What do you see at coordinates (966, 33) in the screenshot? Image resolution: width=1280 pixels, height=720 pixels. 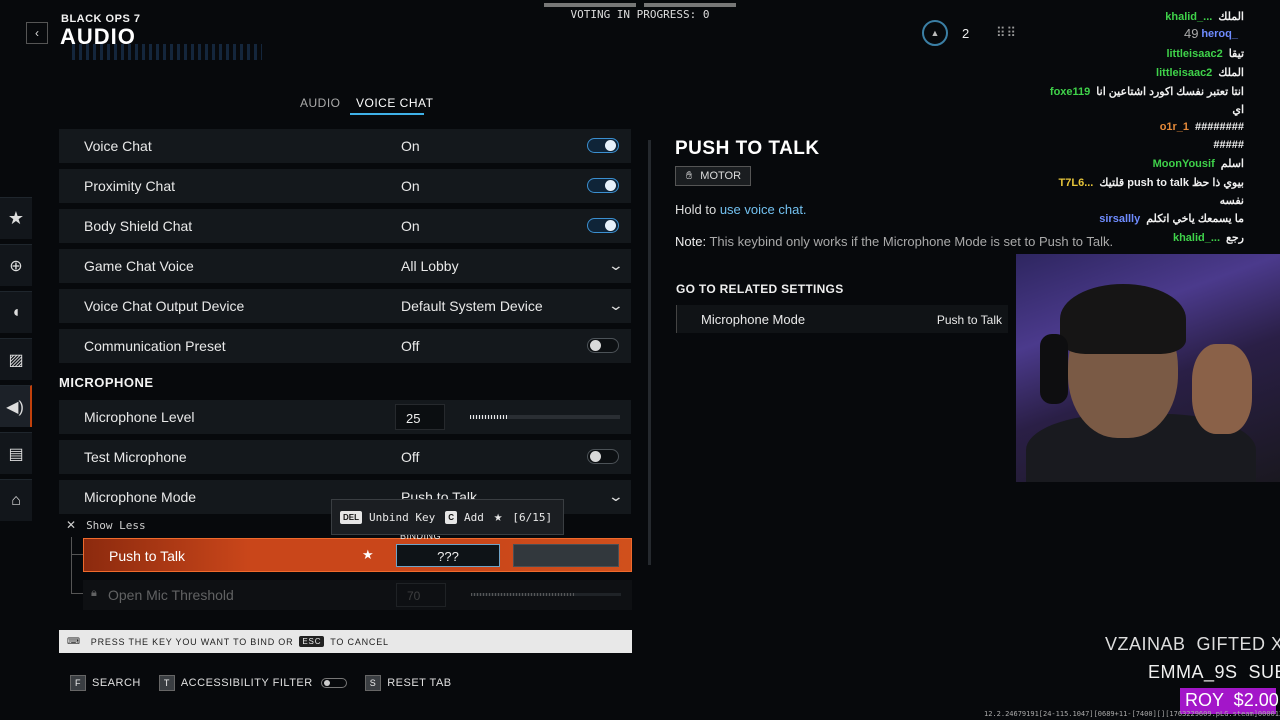 I see `party-count: 2` at bounding box center [966, 33].